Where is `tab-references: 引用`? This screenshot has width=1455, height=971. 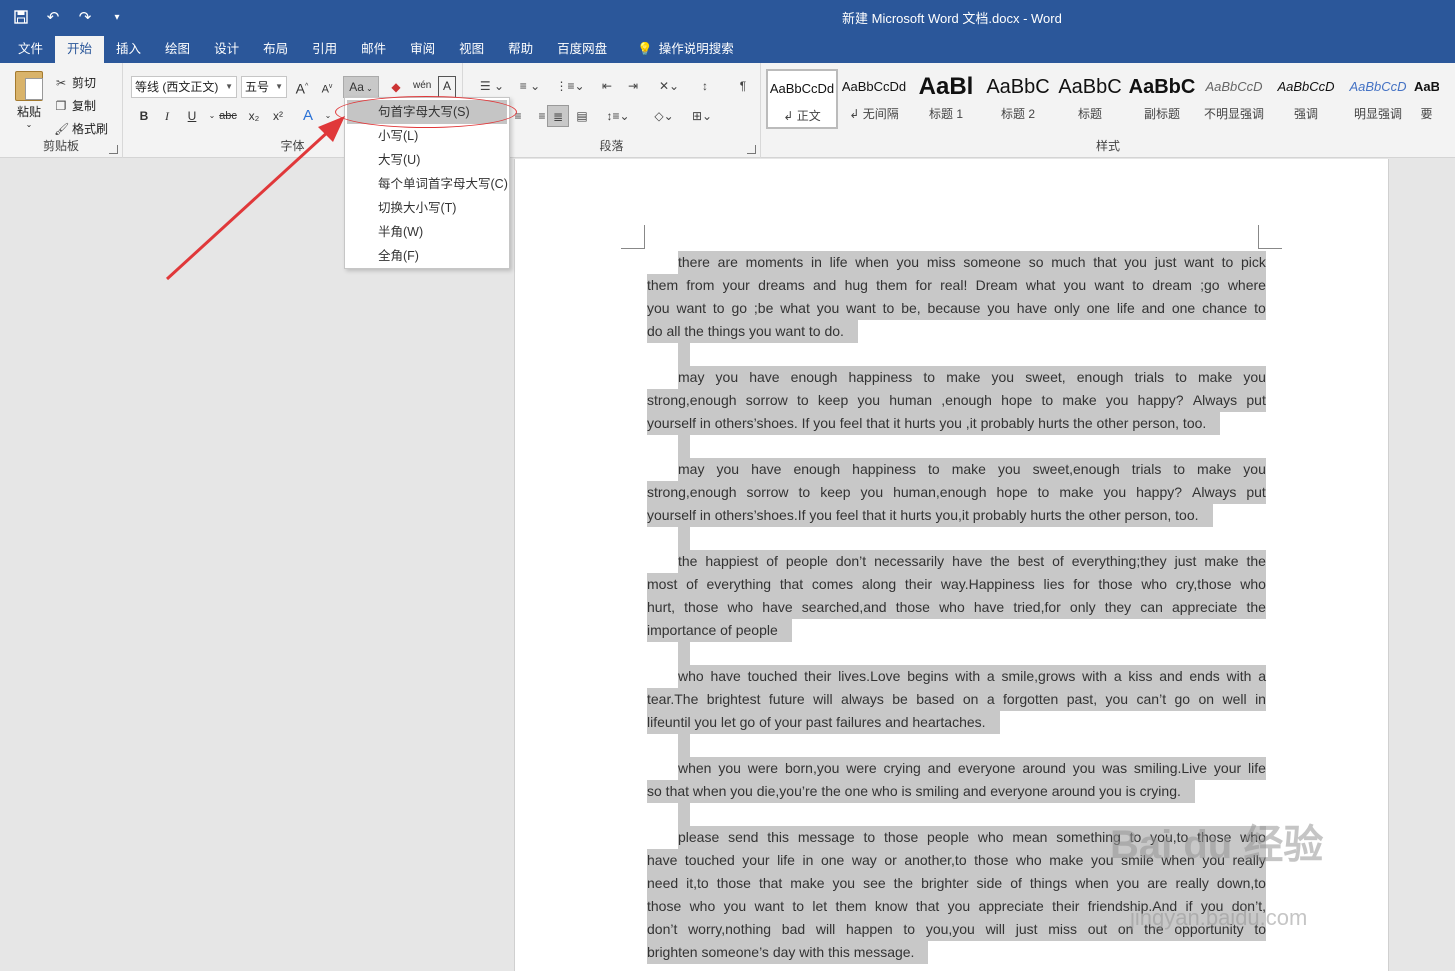 tab-references: 引用 is located at coordinates (324, 49).